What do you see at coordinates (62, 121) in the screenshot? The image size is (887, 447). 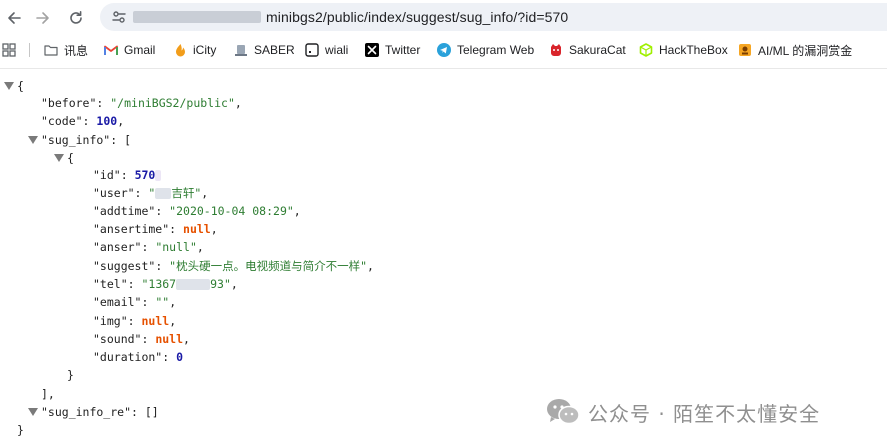 I see `json-key: "code"` at bounding box center [62, 121].